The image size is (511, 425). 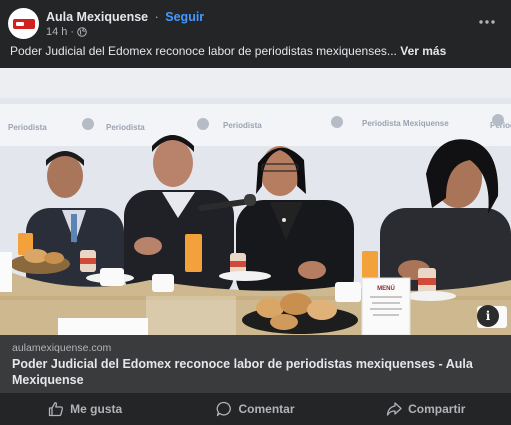 I want to click on comment-icon, so click(x=224, y=409).